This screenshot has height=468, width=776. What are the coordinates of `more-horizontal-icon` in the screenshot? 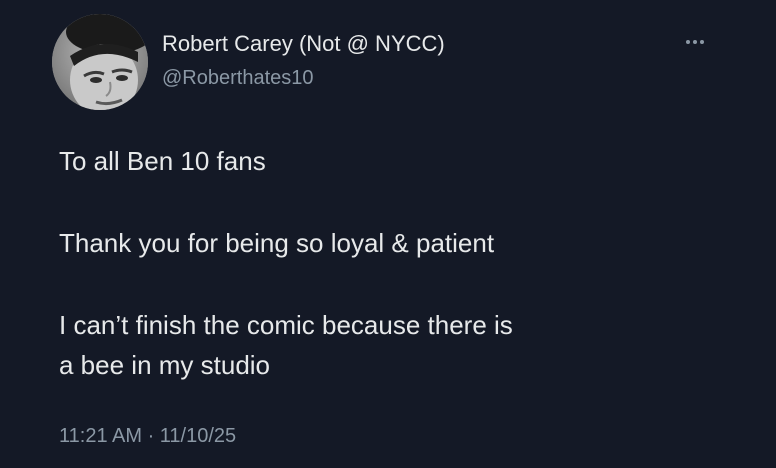 It's located at (695, 42).